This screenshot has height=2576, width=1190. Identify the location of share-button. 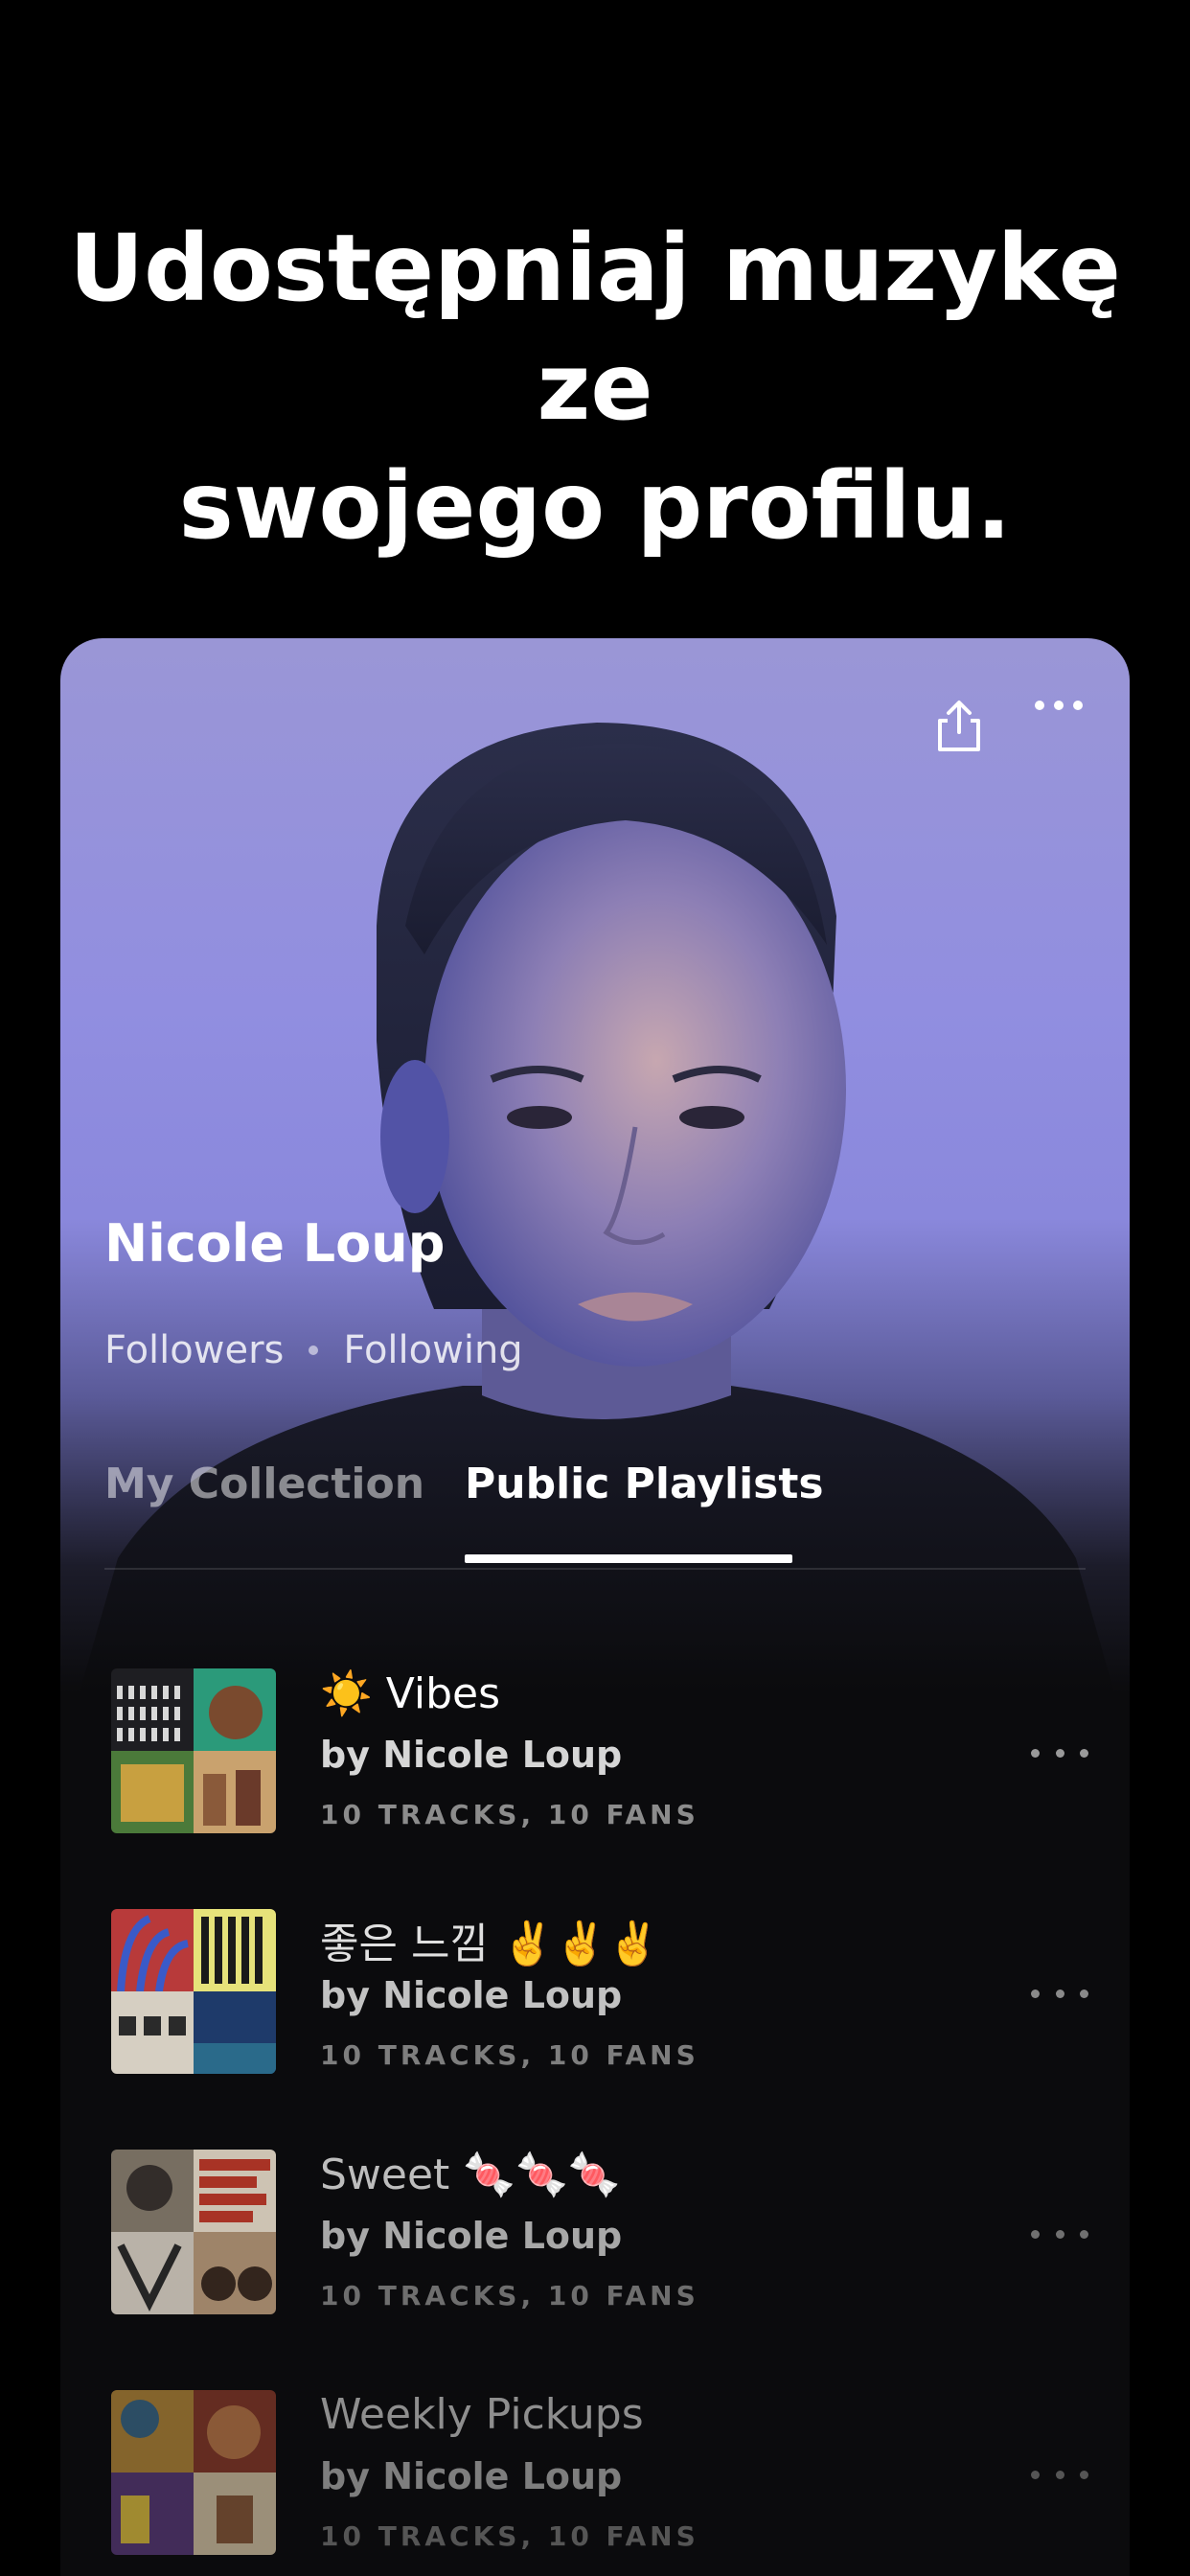
(967, 732).